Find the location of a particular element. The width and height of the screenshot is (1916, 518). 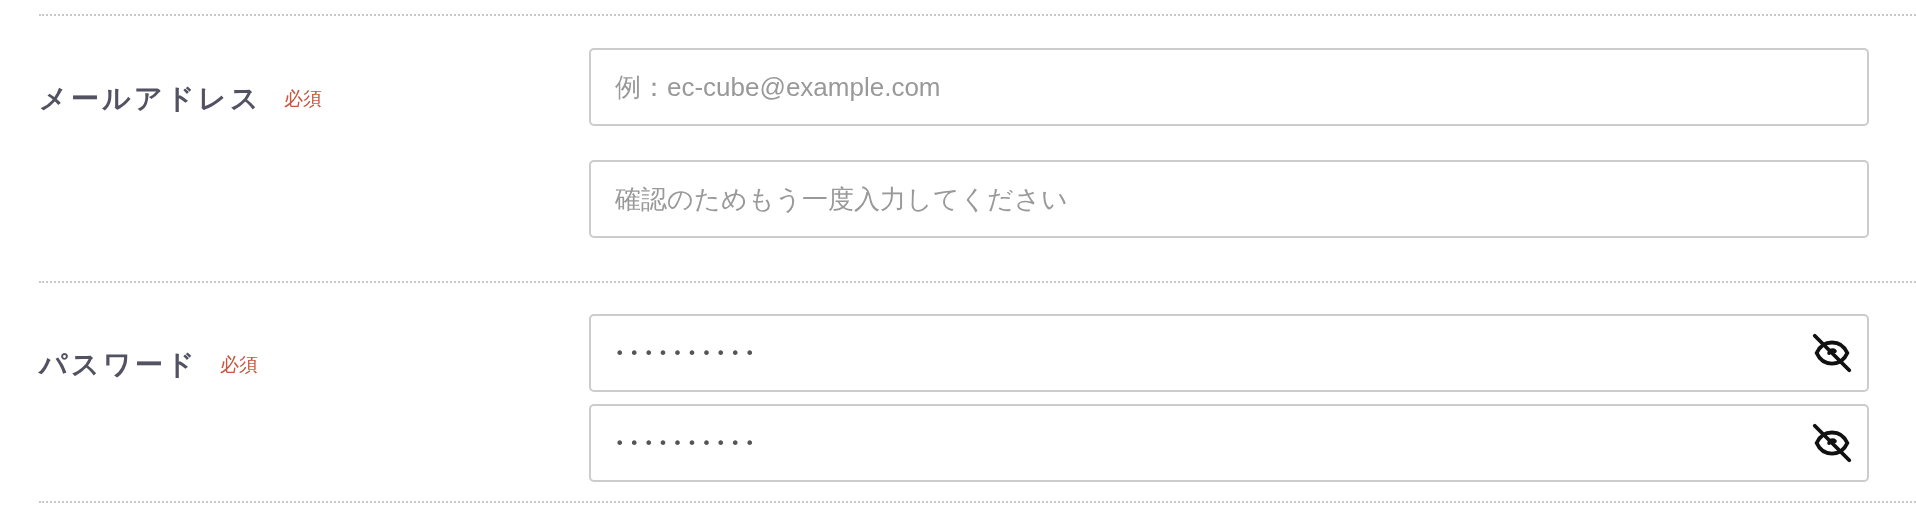

field-label: パスワード is located at coordinates (118, 365).